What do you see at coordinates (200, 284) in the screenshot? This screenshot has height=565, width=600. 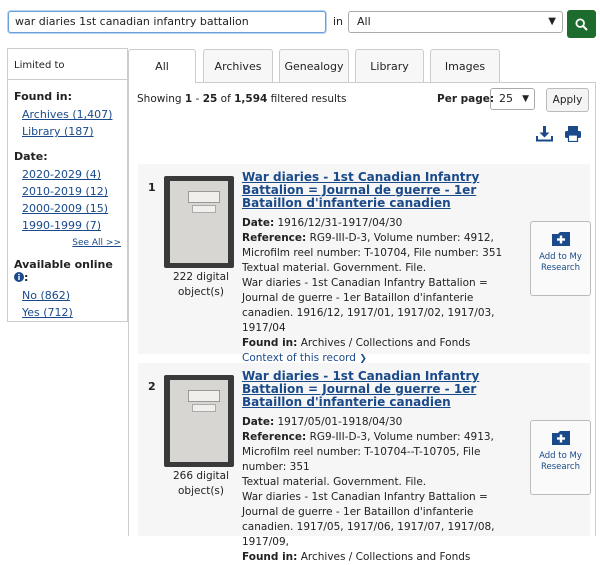 I see `digital-objects-count: 222 digital object(s)` at bounding box center [200, 284].